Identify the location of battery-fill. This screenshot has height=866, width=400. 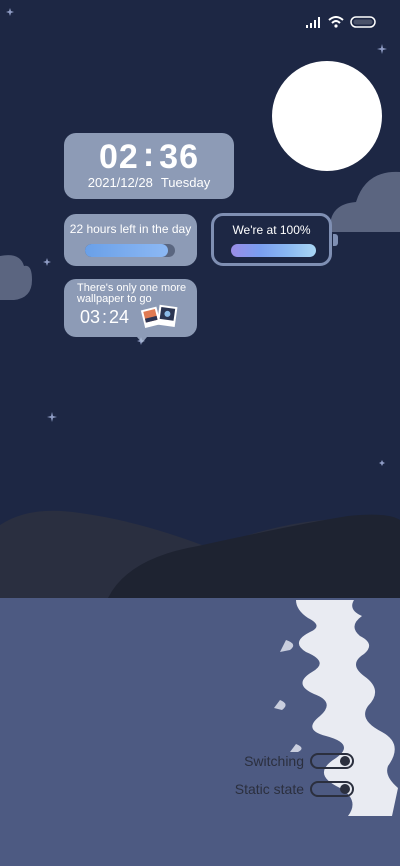
(273, 250).